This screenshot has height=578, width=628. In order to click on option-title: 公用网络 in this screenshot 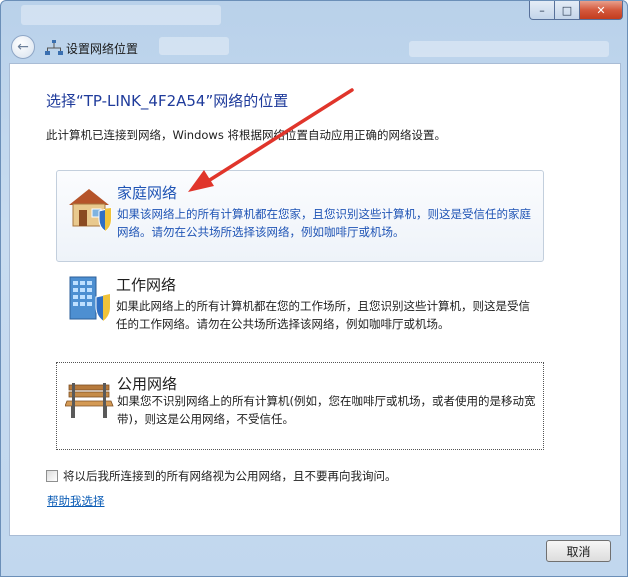, I will do `click(147, 384)`.